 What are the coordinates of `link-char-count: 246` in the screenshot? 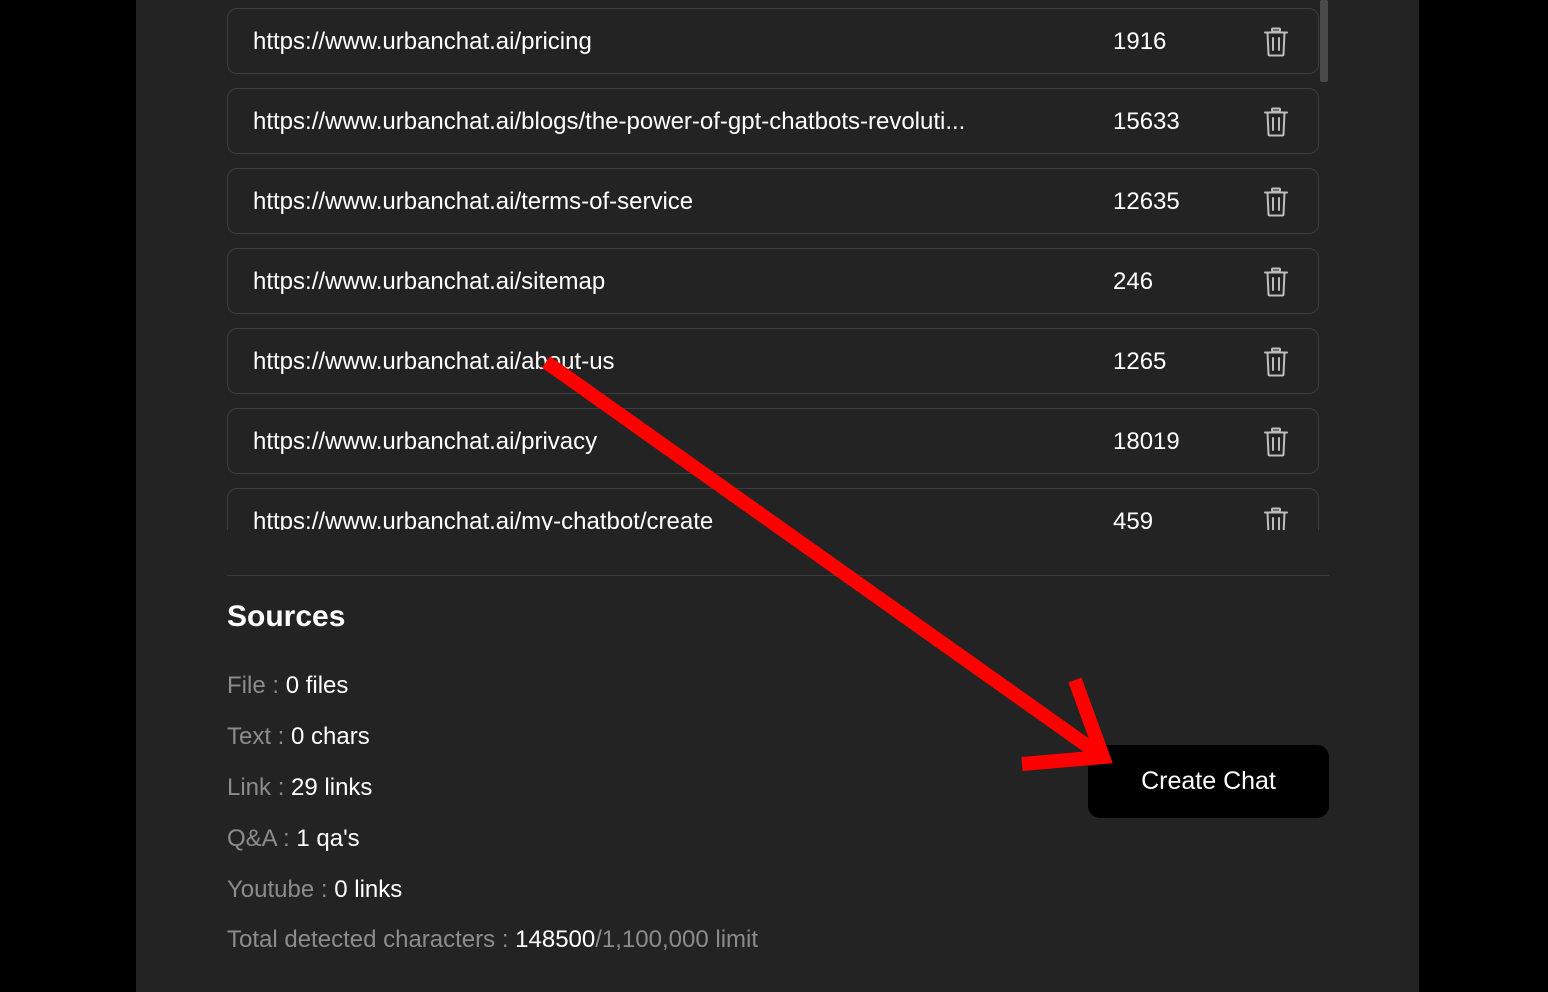 It's located at (1133, 281).